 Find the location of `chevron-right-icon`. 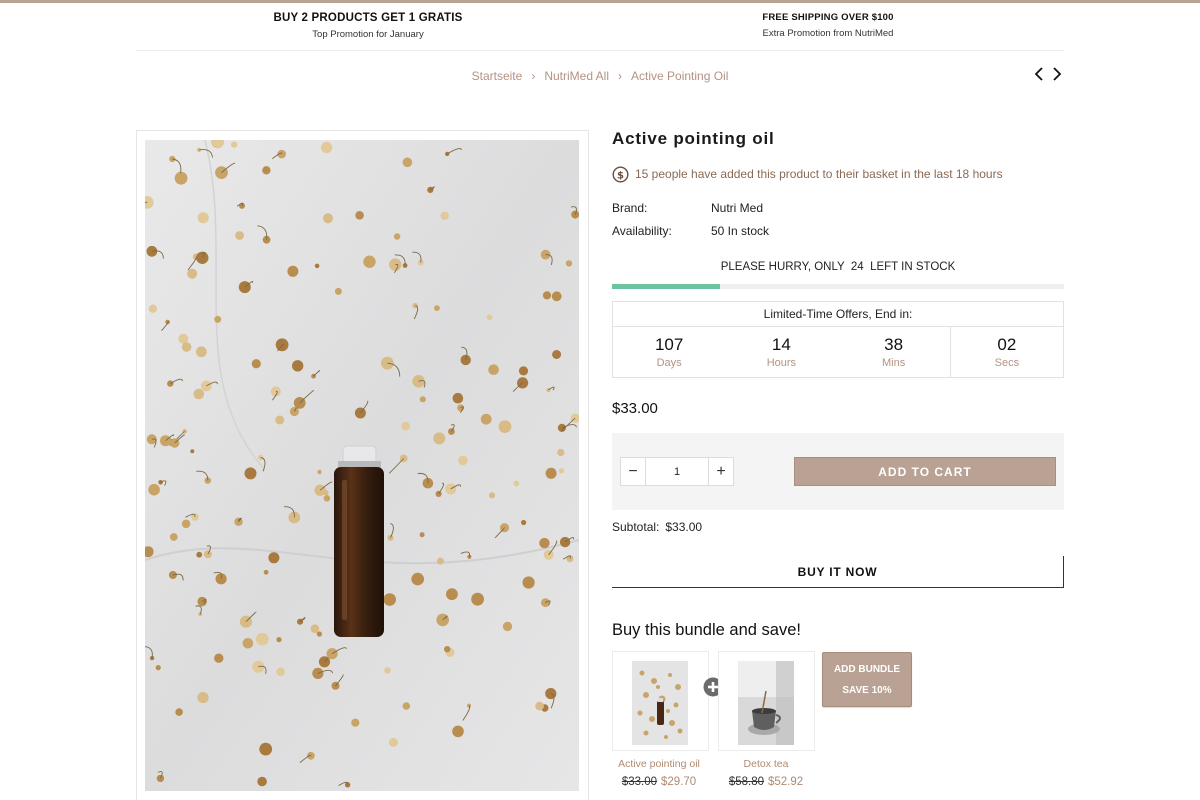

chevron-right-icon is located at coordinates (1057, 74).